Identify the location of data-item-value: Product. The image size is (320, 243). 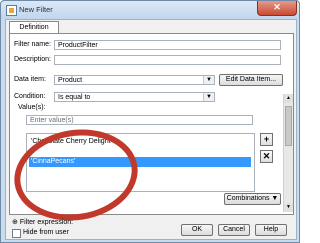
(70, 80).